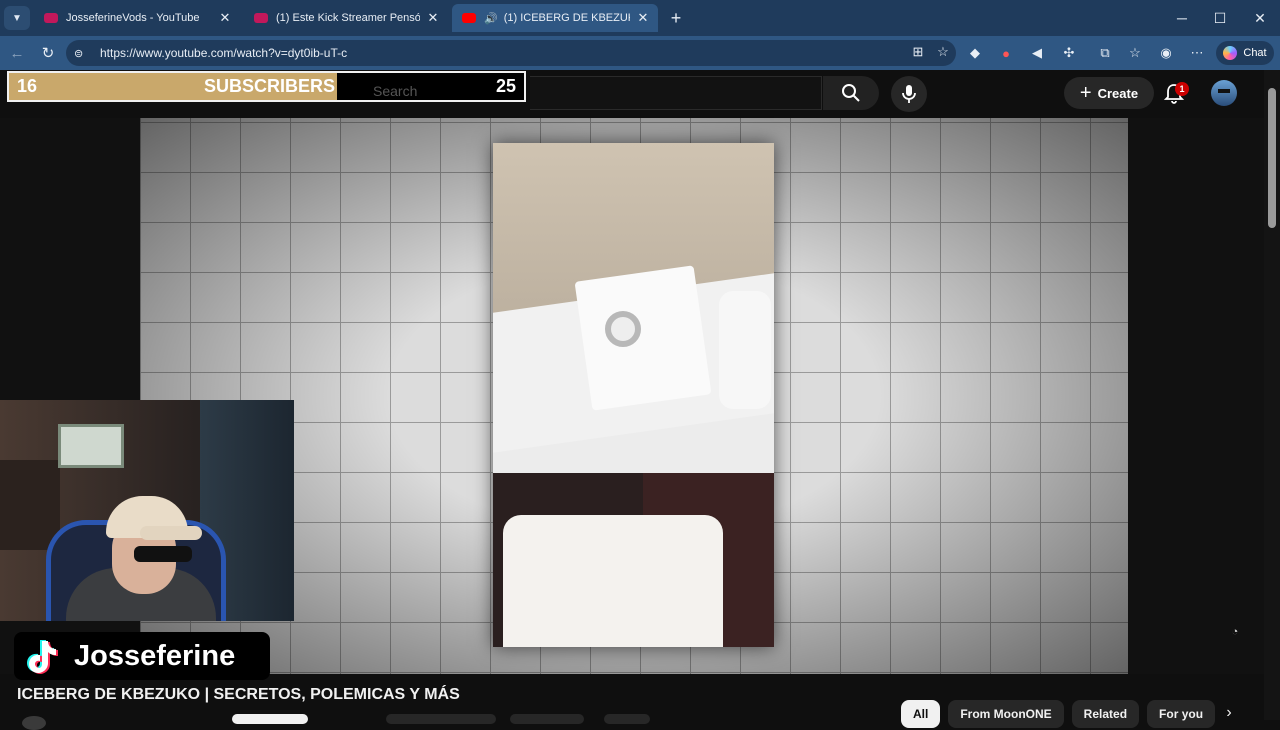 The height and width of the screenshot is (730, 1280). What do you see at coordinates (566, 18) in the screenshot?
I see `tab-title: (1) ICEBERG DE KBEZUKO | SE` at bounding box center [566, 18].